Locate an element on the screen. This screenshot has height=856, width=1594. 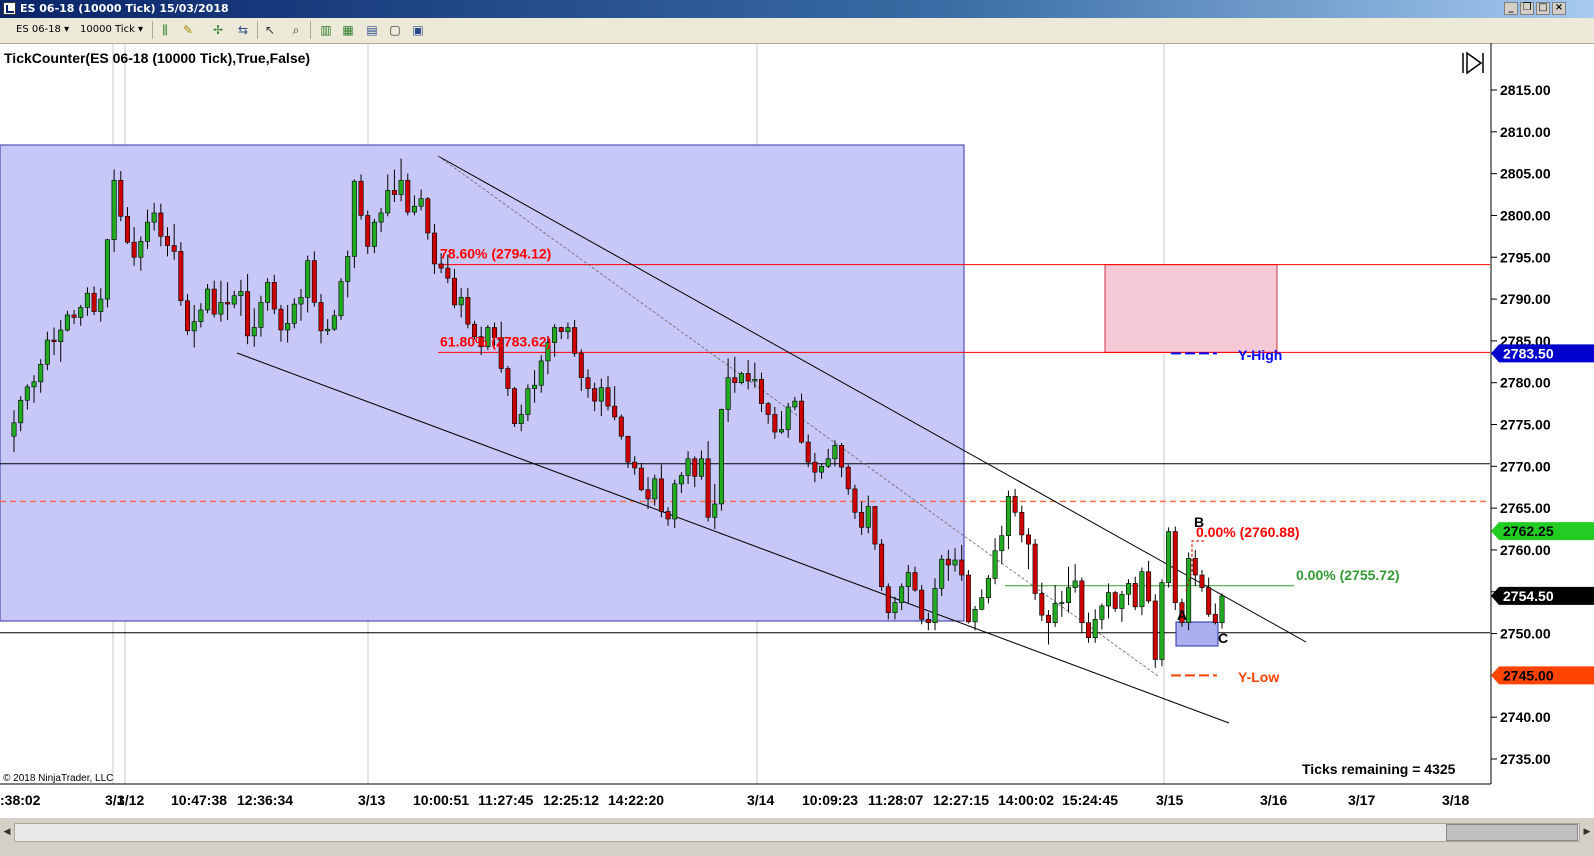
pencil-icon: ✎ is located at coordinates (188, 30).